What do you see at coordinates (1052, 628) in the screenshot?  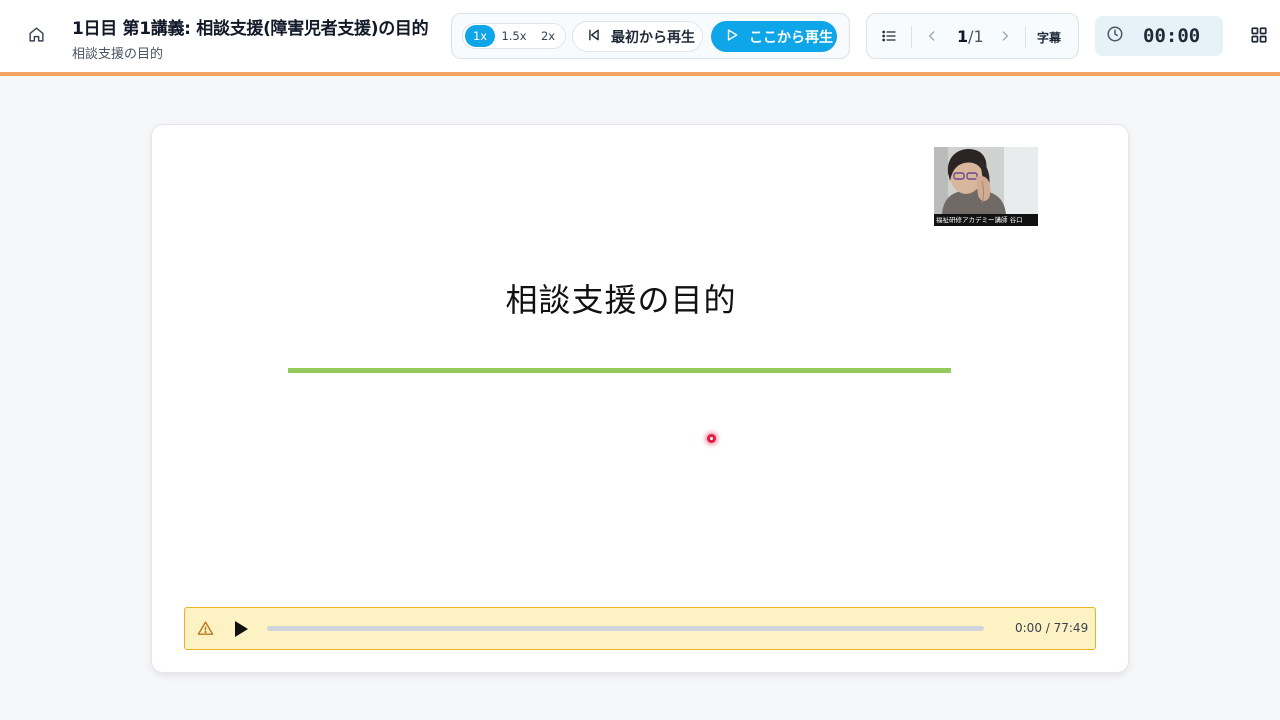 I see `audio-time: 0:00 / 77:49` at bounding box center [1052, 628].